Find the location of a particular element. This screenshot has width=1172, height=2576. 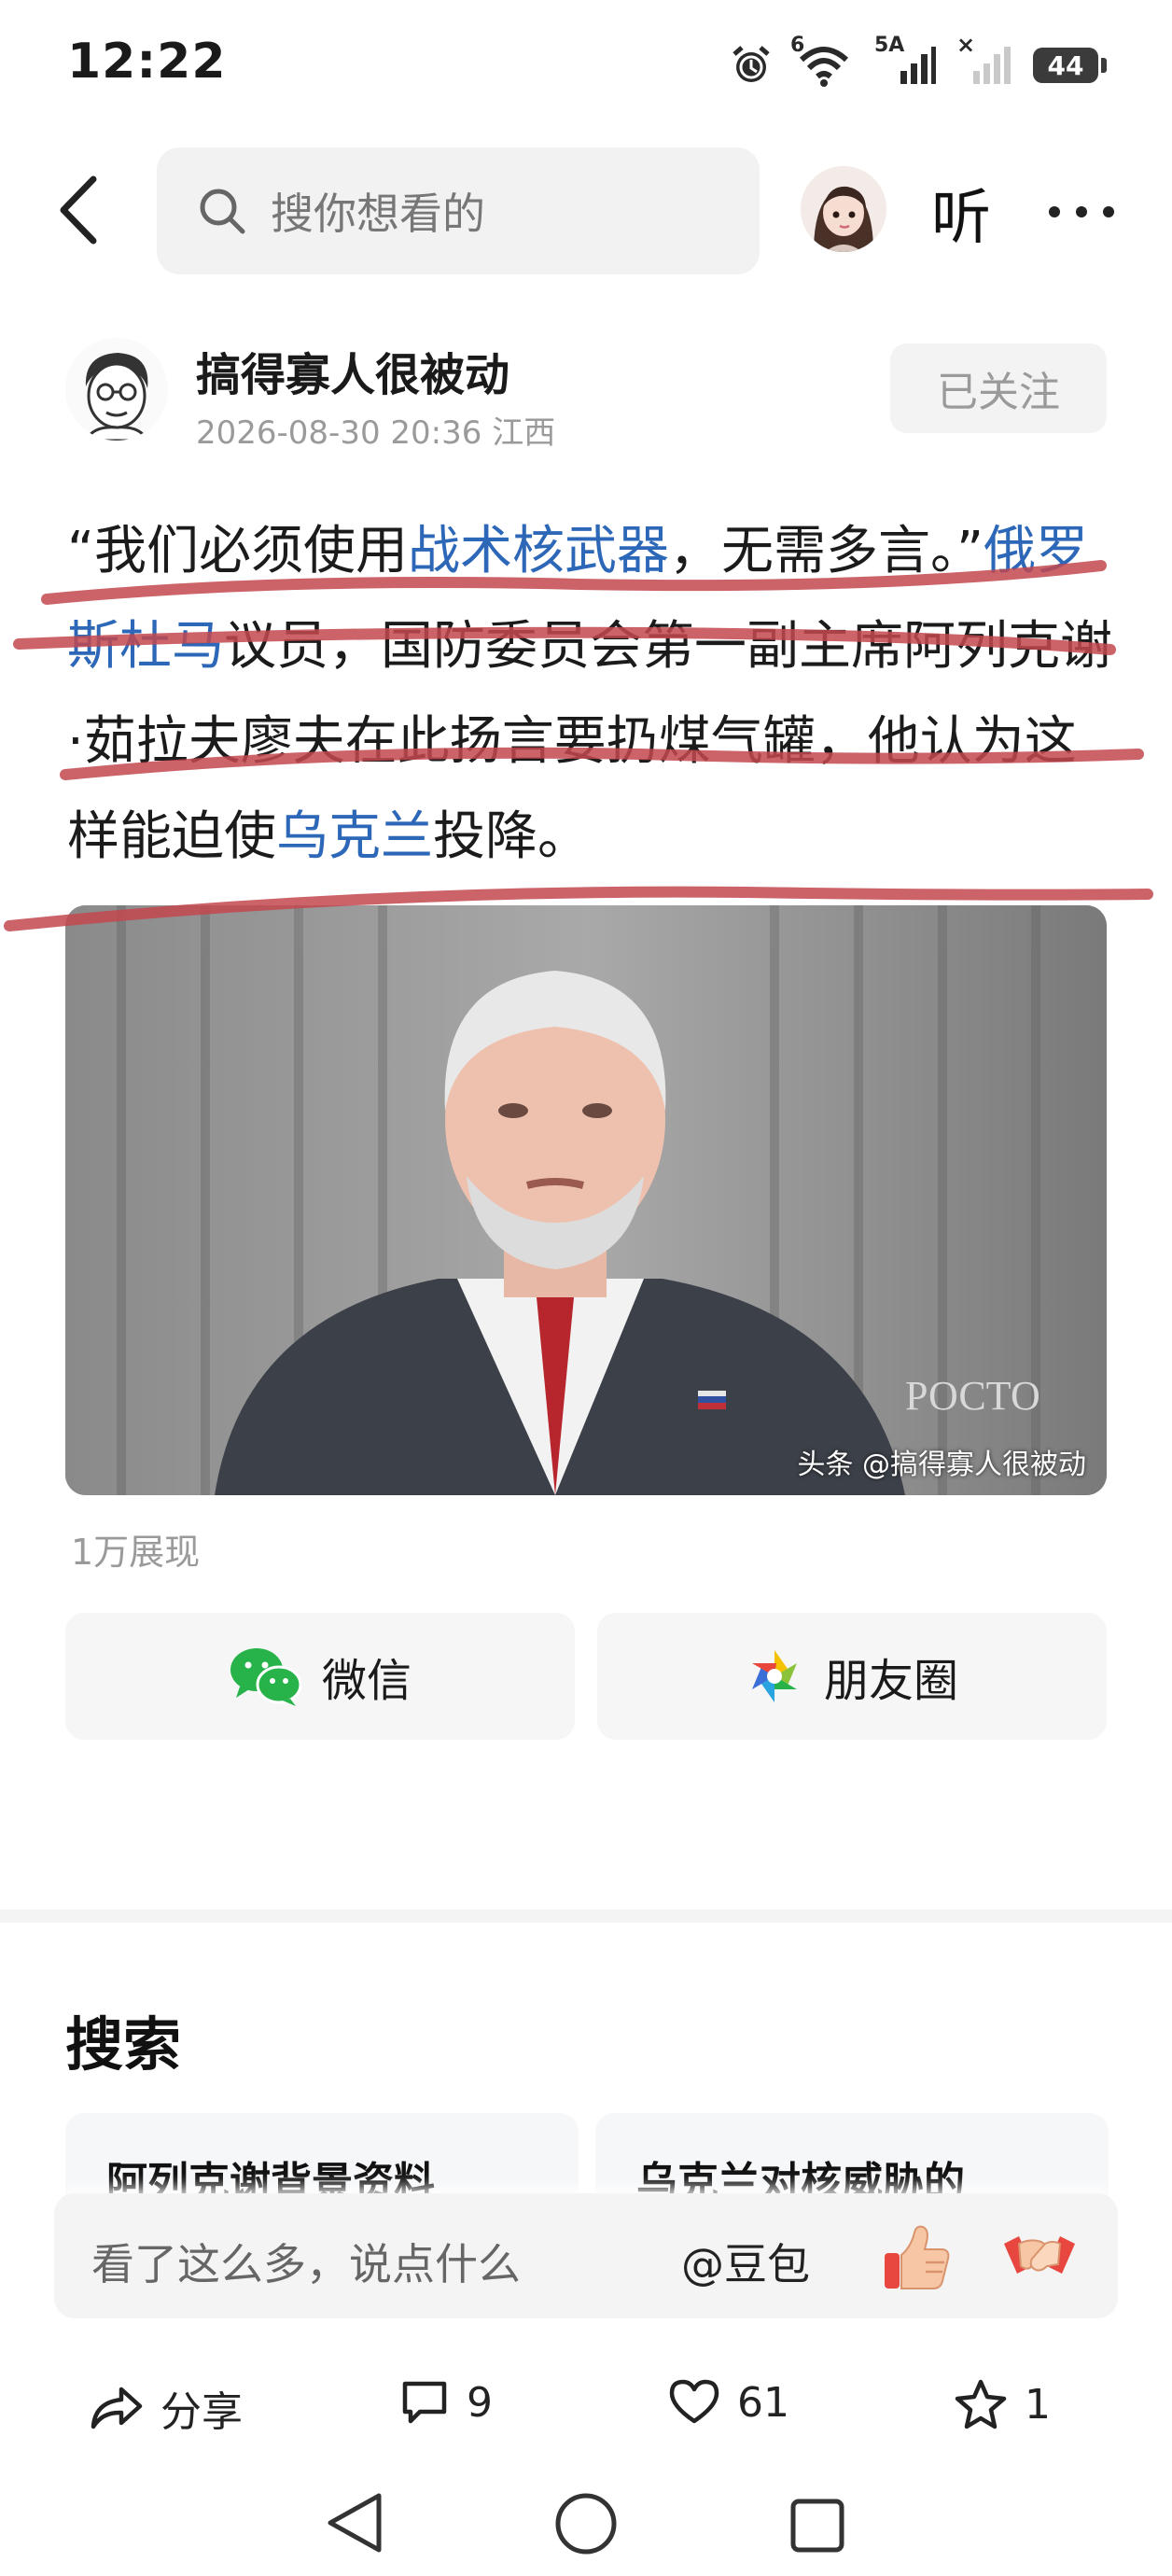

wechat-icon is located at coordinates (265, 1677).